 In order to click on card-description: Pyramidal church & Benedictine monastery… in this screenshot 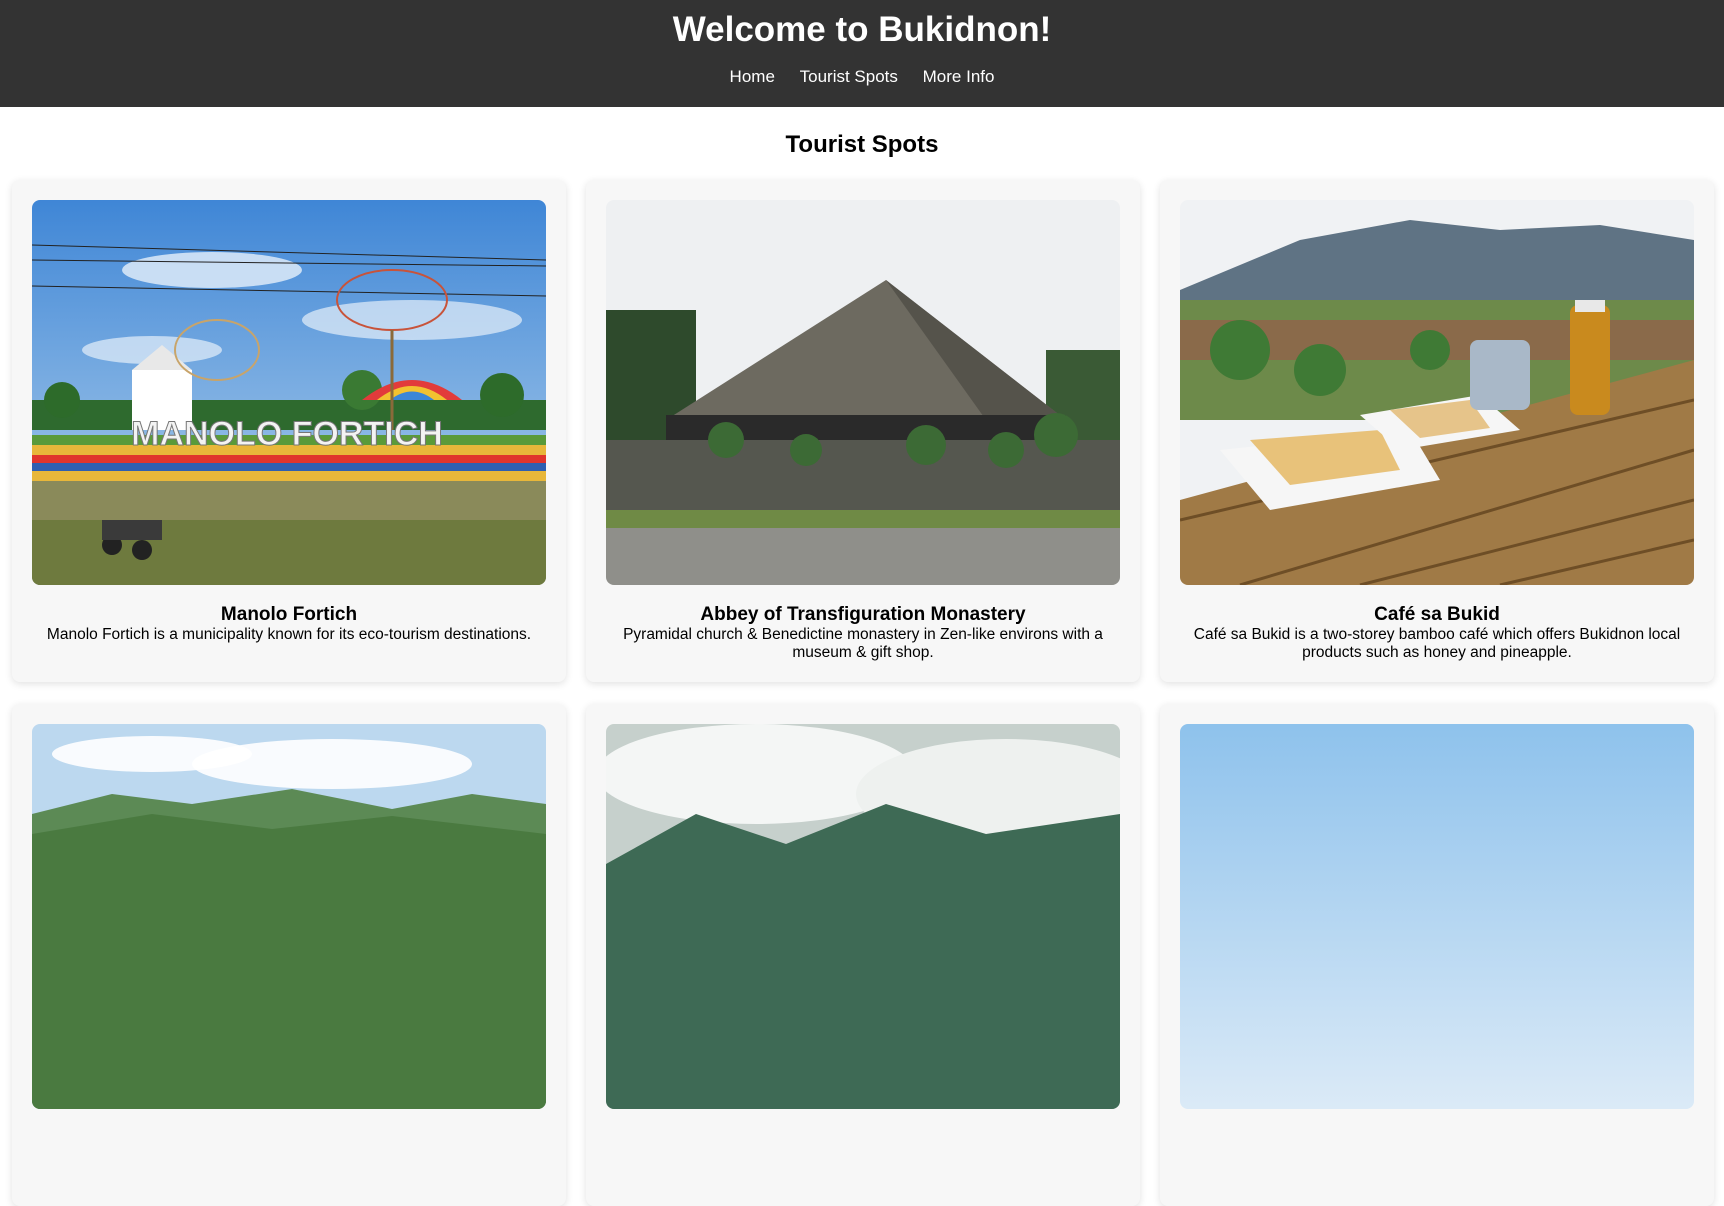, I will do `click(863, 643)`.